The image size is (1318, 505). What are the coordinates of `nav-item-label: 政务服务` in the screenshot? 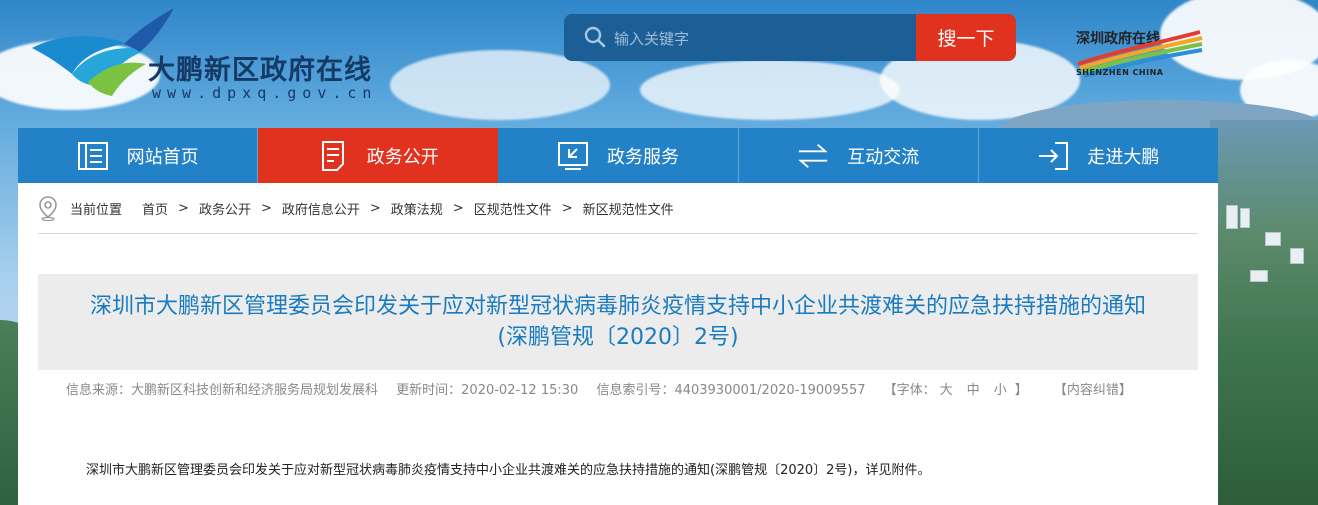 It's located at (643, 157).